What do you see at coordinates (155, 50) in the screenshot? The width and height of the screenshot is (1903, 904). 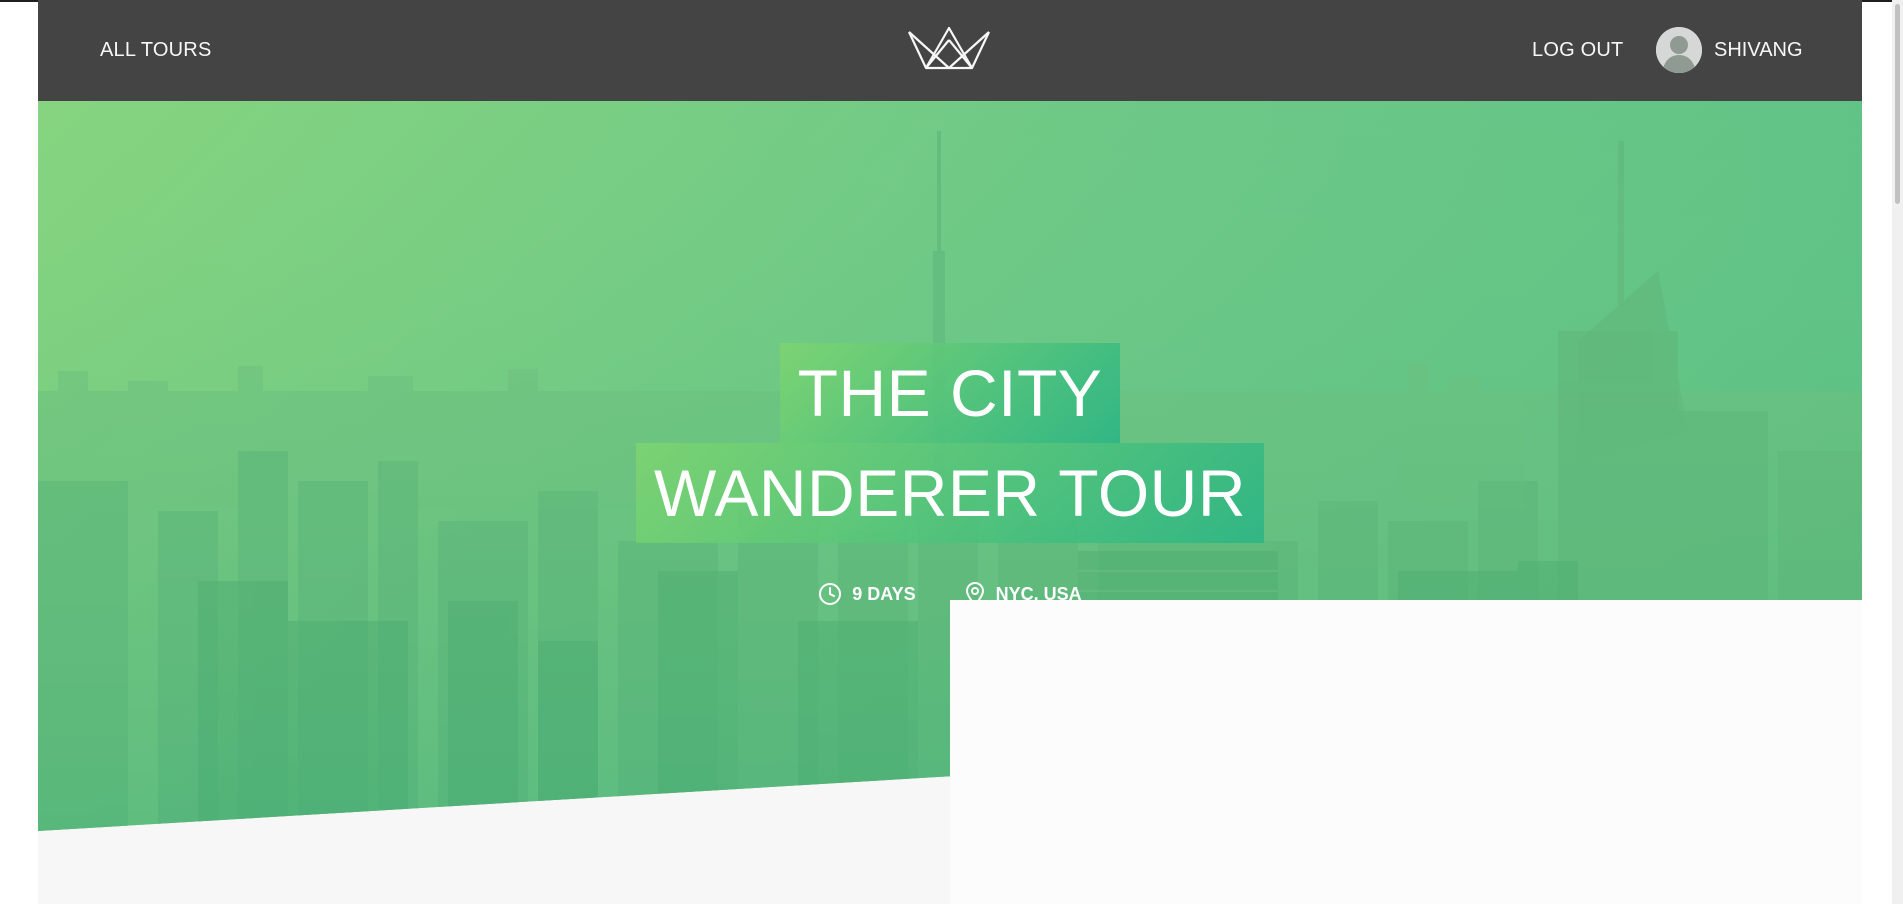 I see `all-tours-link: ALL TOURS` at bounding box center [155, 50].